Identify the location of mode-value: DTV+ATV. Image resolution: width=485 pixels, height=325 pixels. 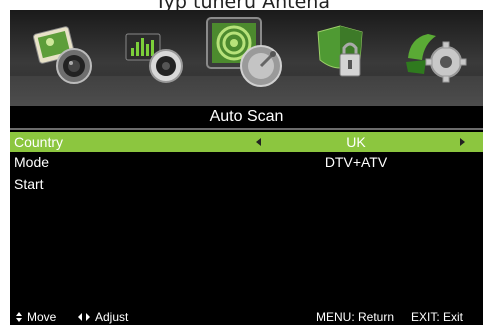
(356, 162).